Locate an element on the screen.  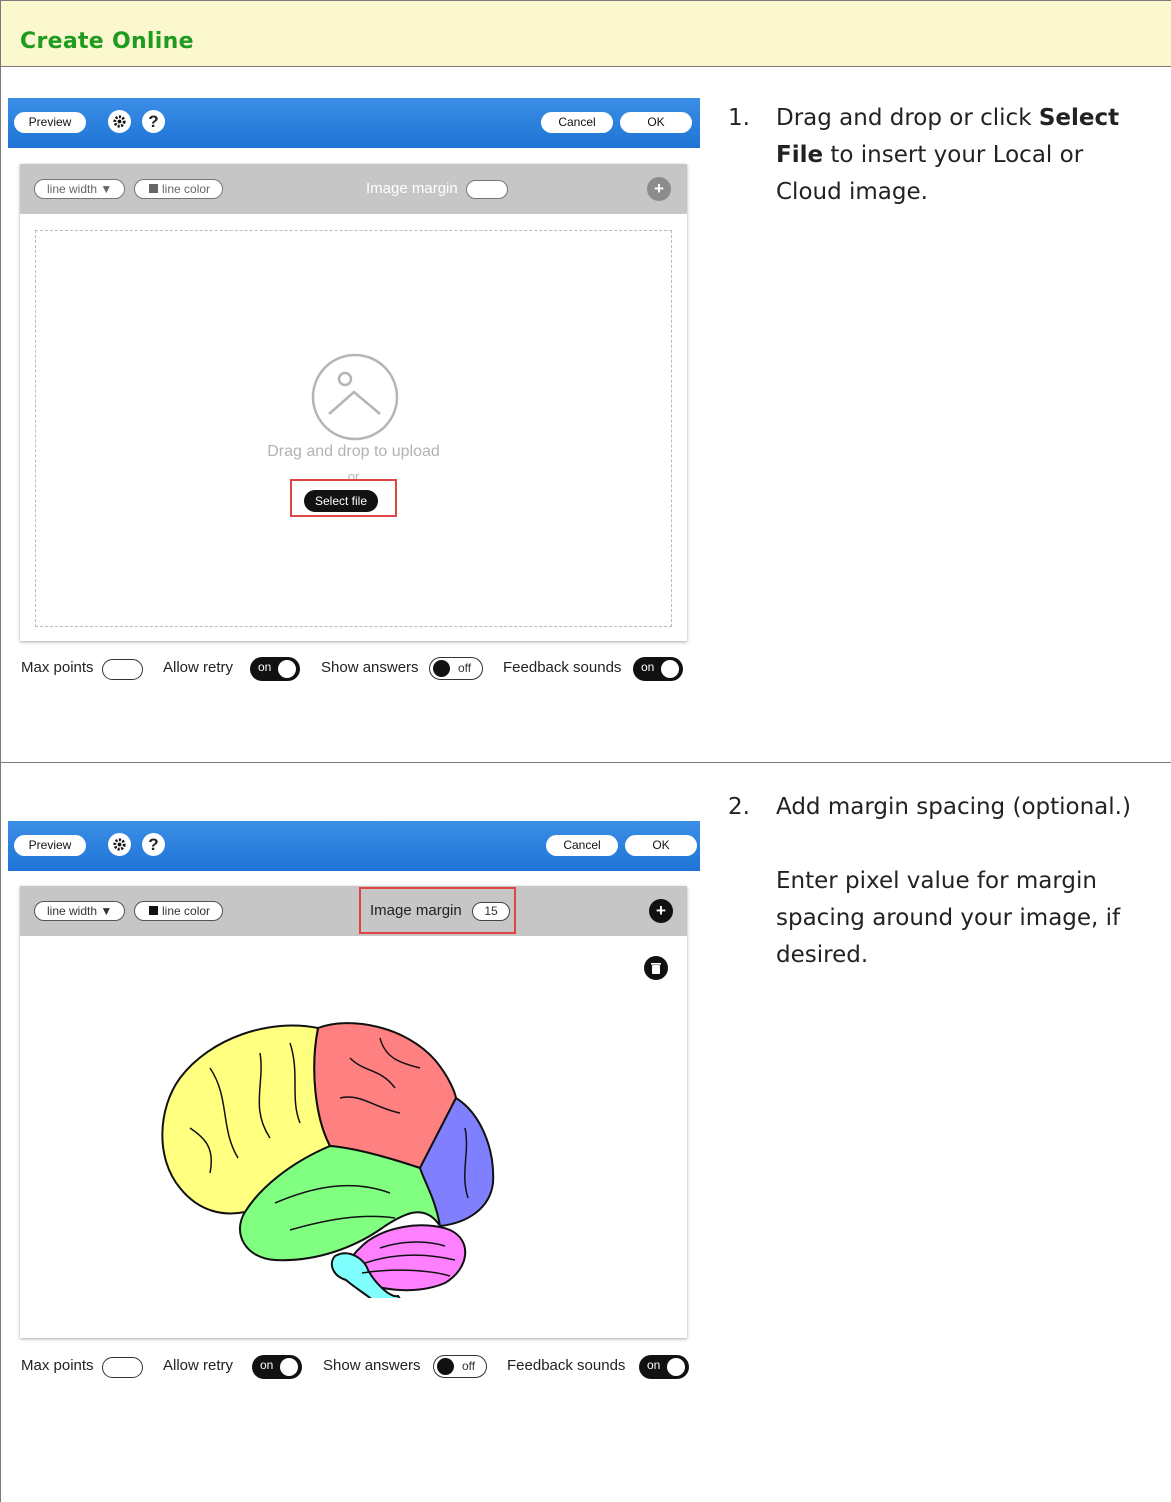
highlight-image-margin is located at coordinates (437, 910).